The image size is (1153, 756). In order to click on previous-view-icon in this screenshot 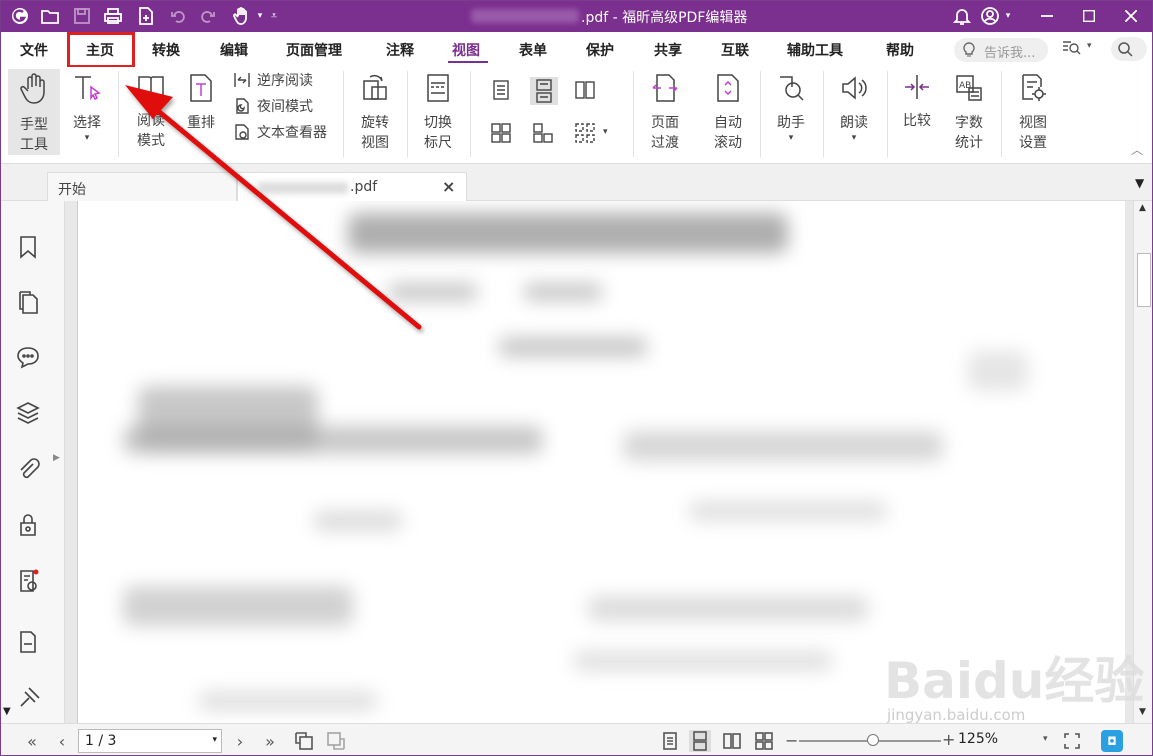, I will do `click(304, 741)`.